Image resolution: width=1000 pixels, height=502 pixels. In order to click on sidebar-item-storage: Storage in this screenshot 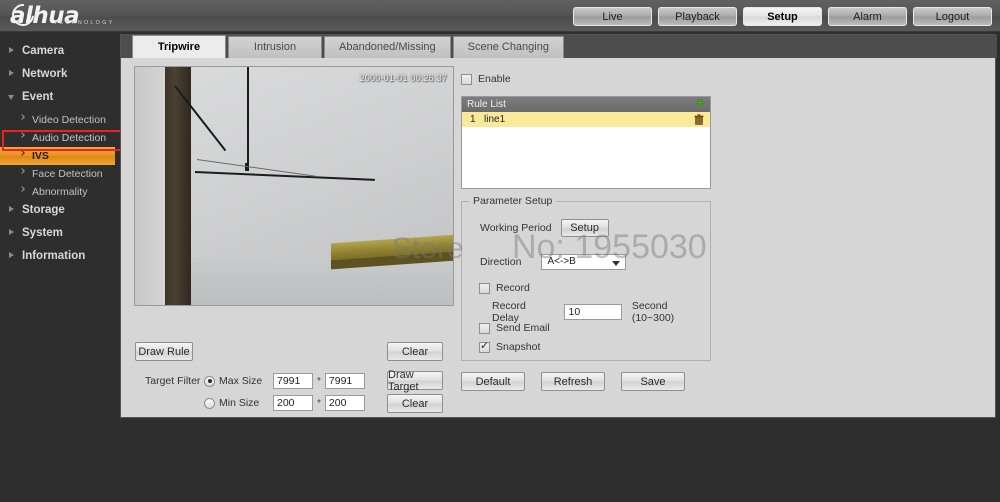, I will do `click(60, 210)`.